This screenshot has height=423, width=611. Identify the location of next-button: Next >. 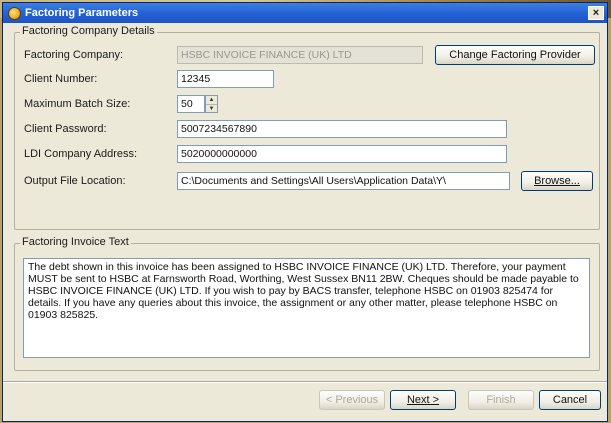
(423, 400).